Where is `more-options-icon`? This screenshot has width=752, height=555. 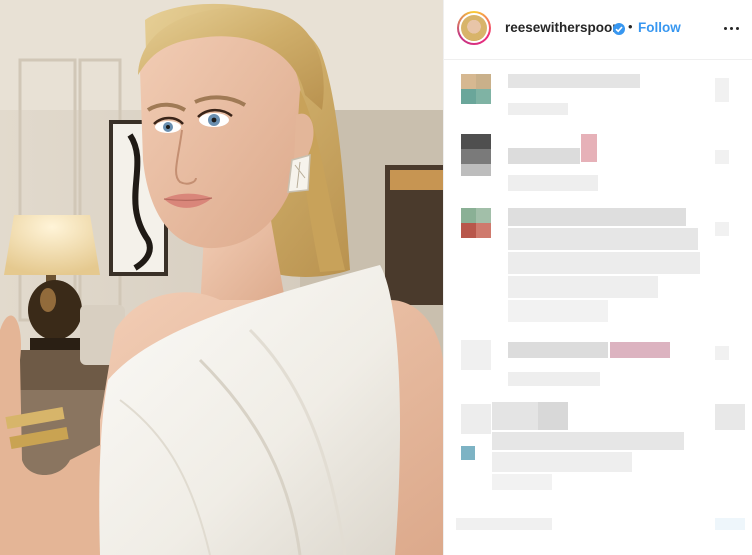 more-options-icon is located at coordinates (732, 28).